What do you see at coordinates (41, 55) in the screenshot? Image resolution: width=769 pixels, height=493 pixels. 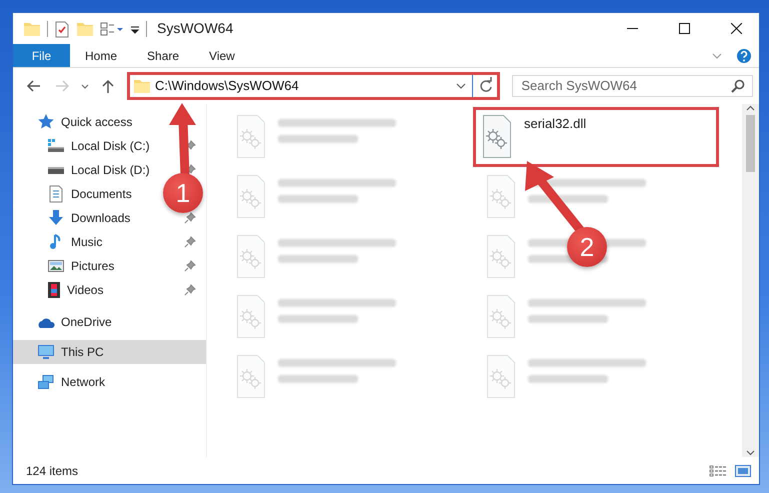 I see `ribbon-tab: File` at bounding box center [41, 55].